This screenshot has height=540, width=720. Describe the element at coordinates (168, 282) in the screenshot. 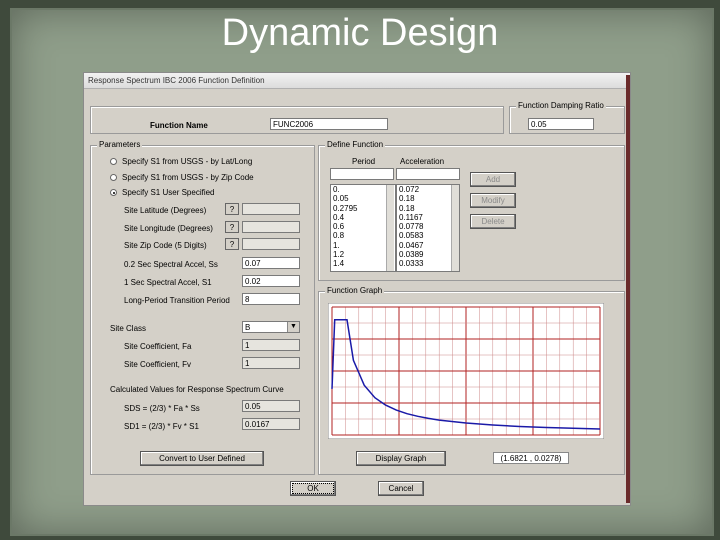

I see `s1-label: 1 Sec Spectral Accel, S1` at that location.